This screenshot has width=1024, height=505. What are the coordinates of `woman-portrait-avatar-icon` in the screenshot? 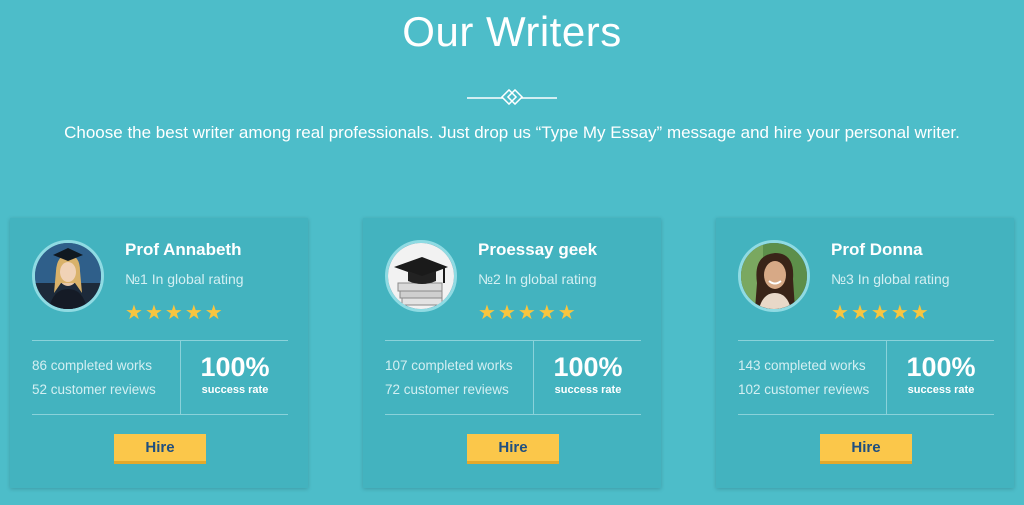 It's located at (774, 276).